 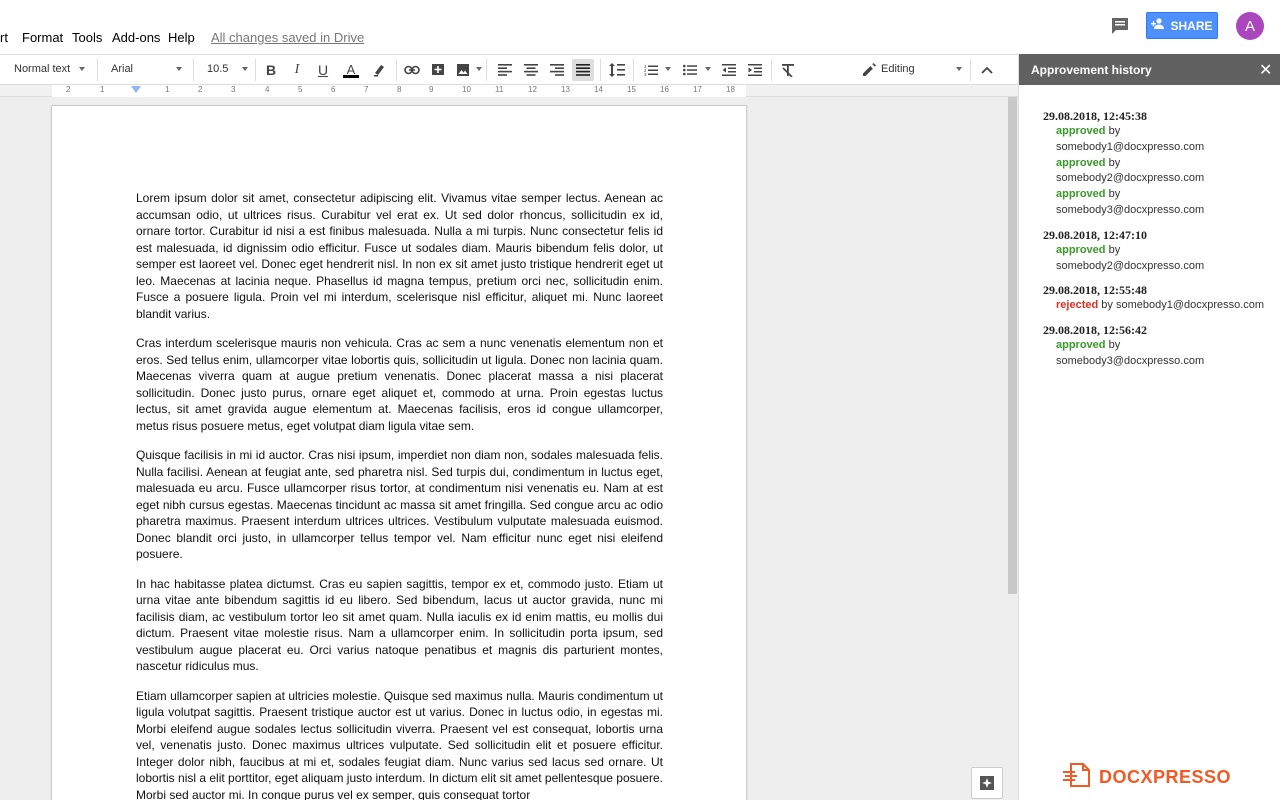 I want to click on menu-addons: Add-ons, so click(x=136, y=37).